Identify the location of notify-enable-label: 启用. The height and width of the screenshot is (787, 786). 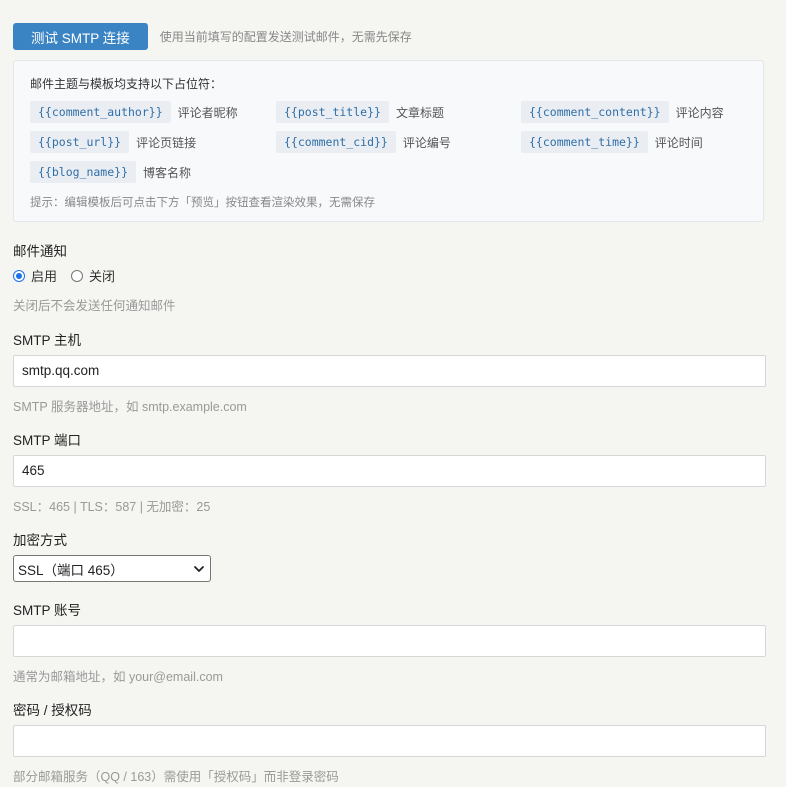
(44, 275).